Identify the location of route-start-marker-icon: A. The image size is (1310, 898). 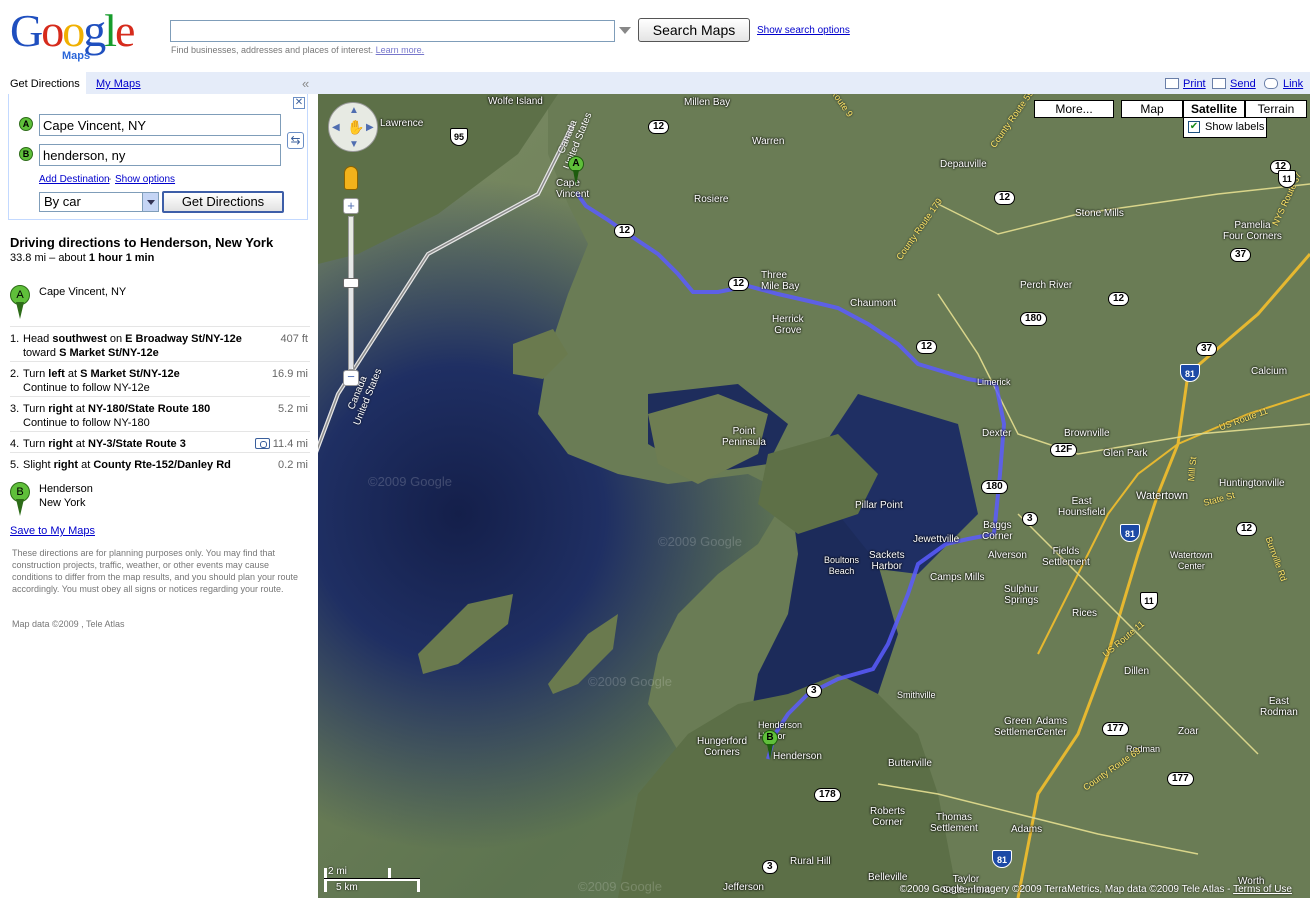
(576, 171).